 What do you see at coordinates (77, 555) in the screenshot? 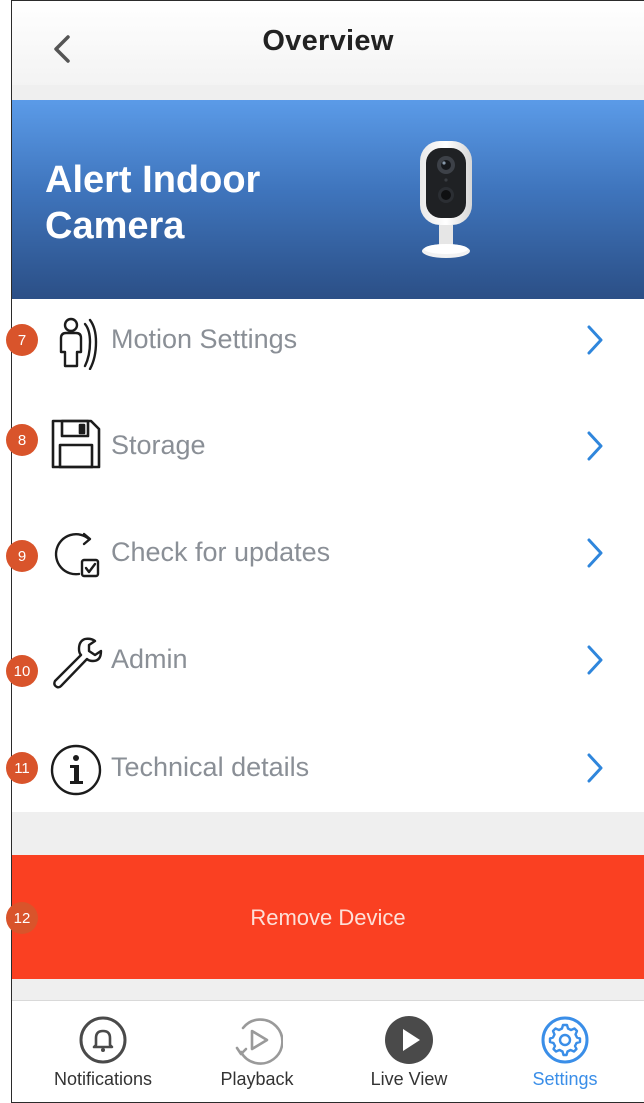
I see `update-check-icon` at bounding box center [77, 555].